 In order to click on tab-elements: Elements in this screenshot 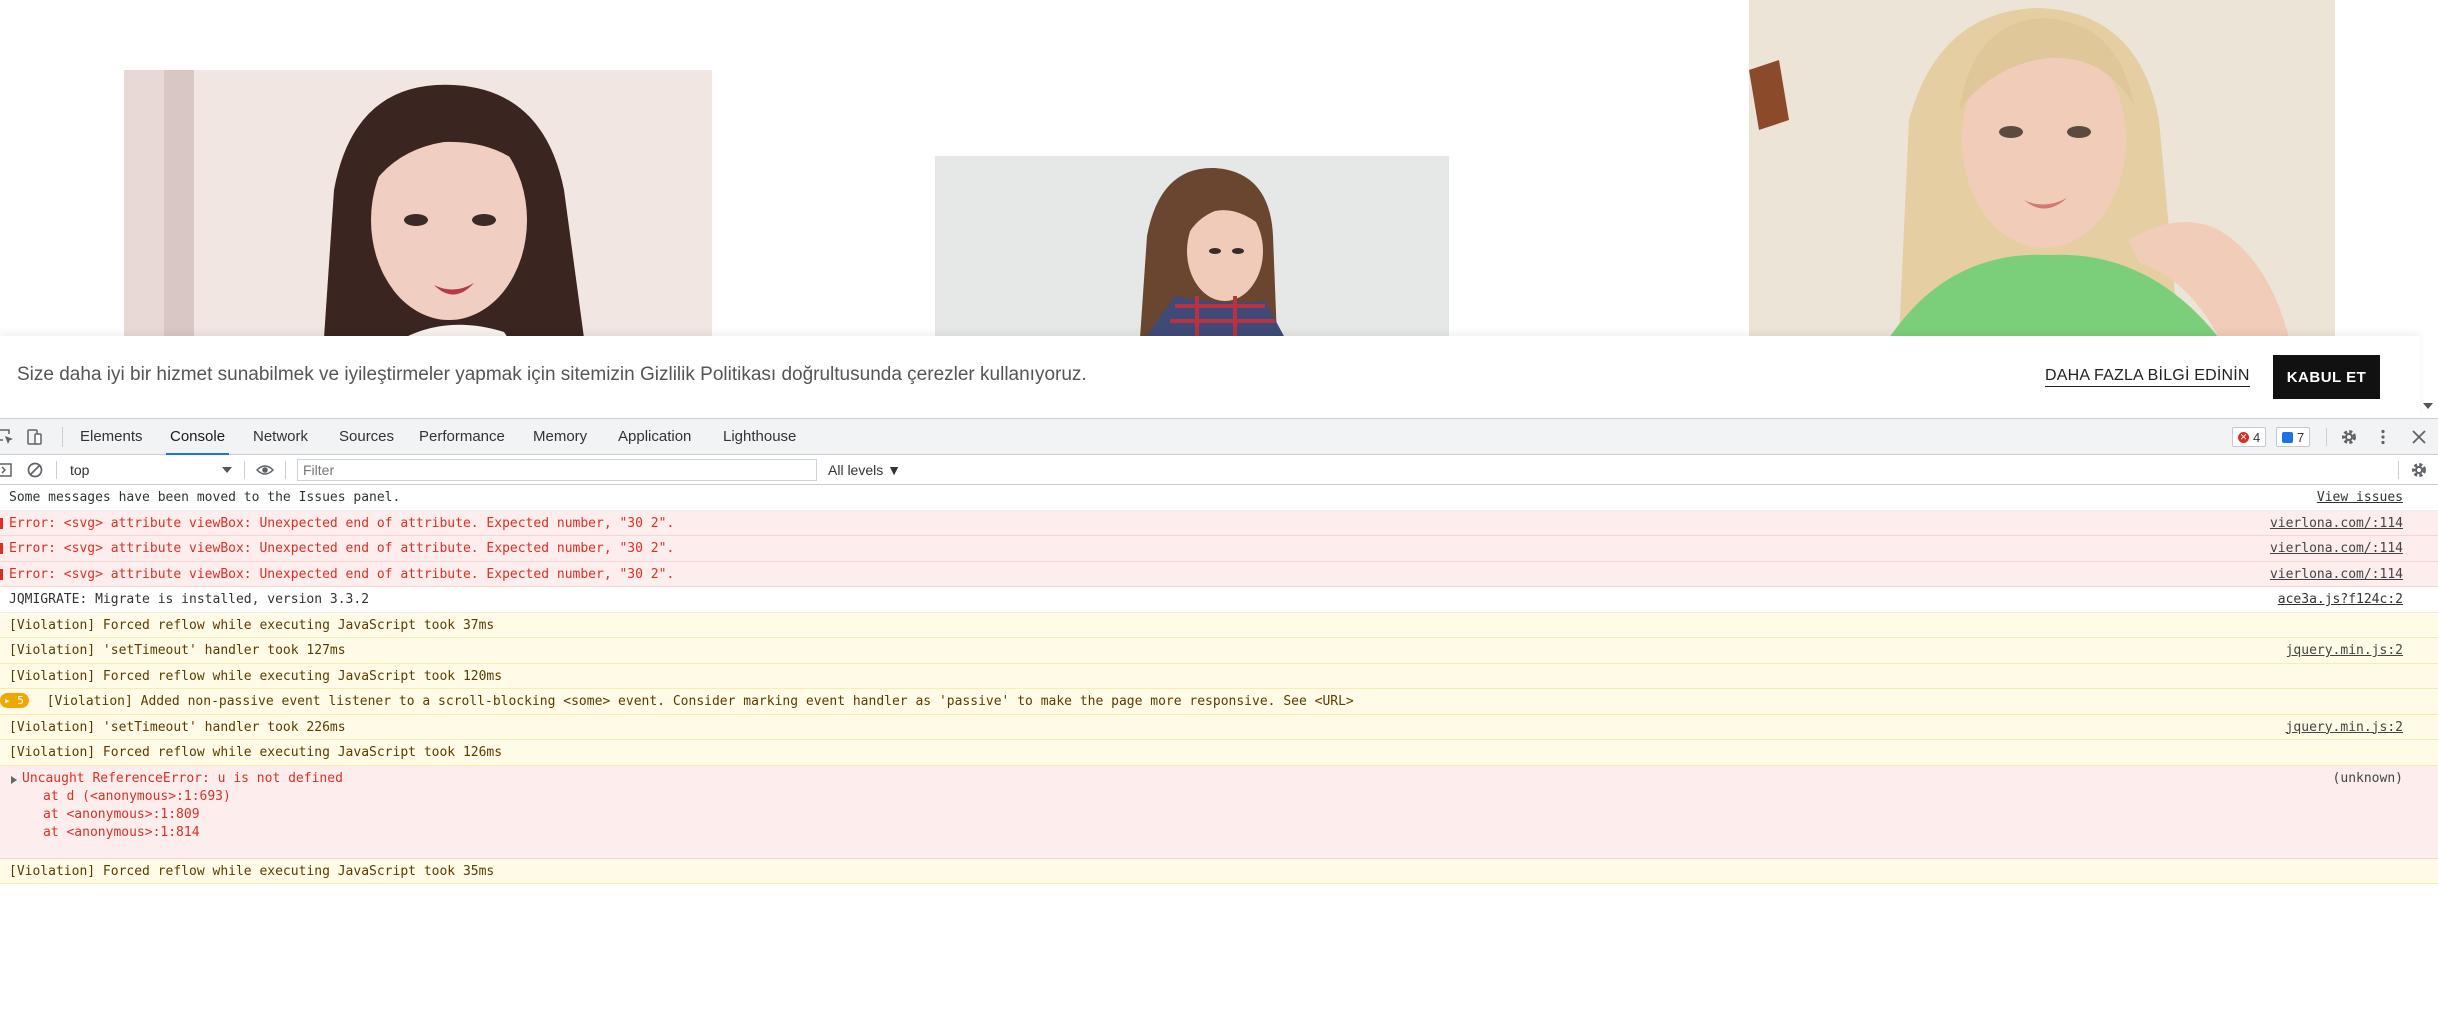, I will do `click(111, 437)`.